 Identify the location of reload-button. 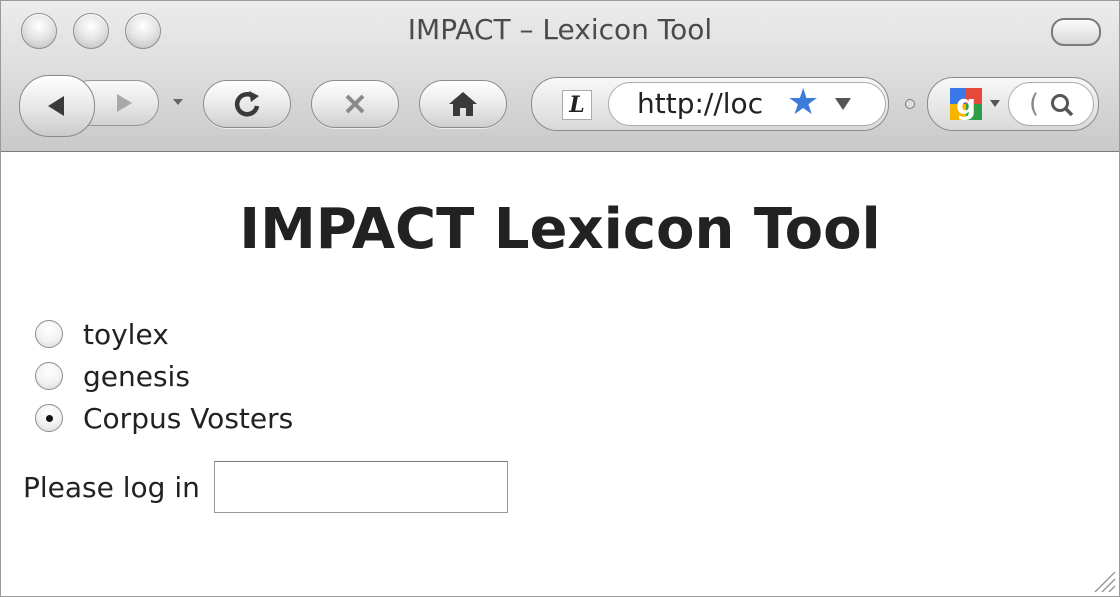
(247, 104).